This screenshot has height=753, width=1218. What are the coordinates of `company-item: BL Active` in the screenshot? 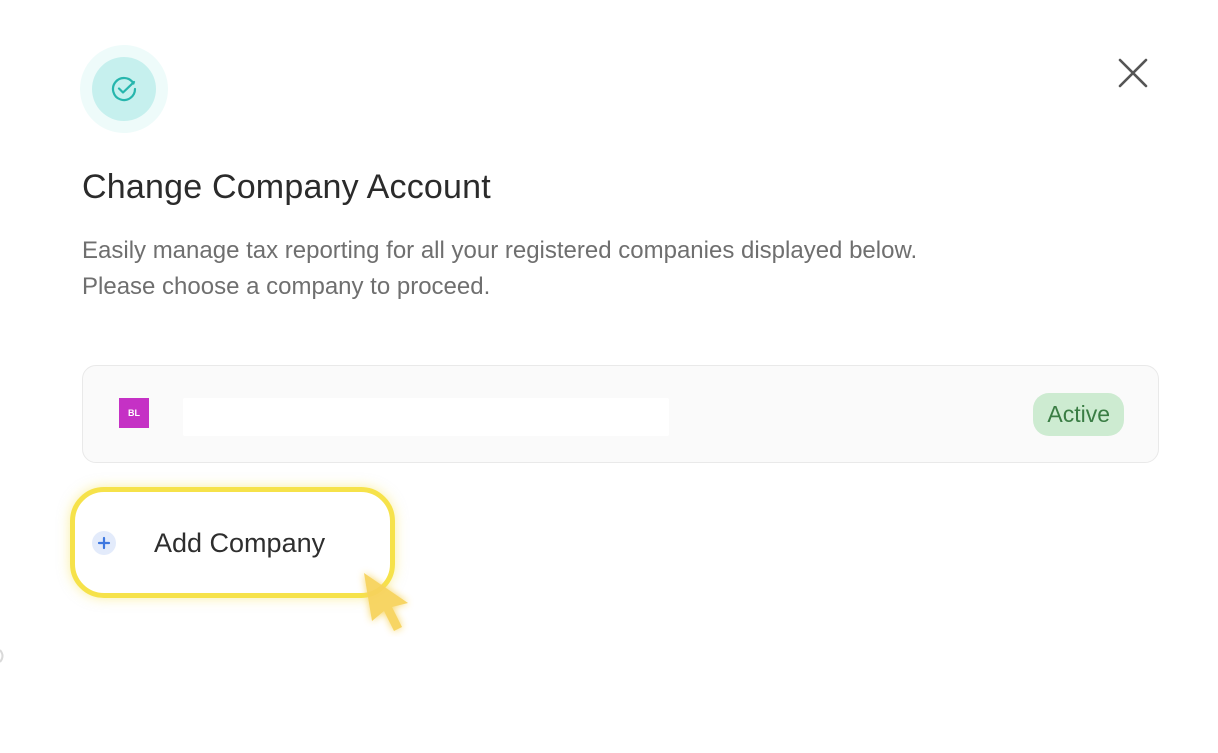 It's located at (620, 414).